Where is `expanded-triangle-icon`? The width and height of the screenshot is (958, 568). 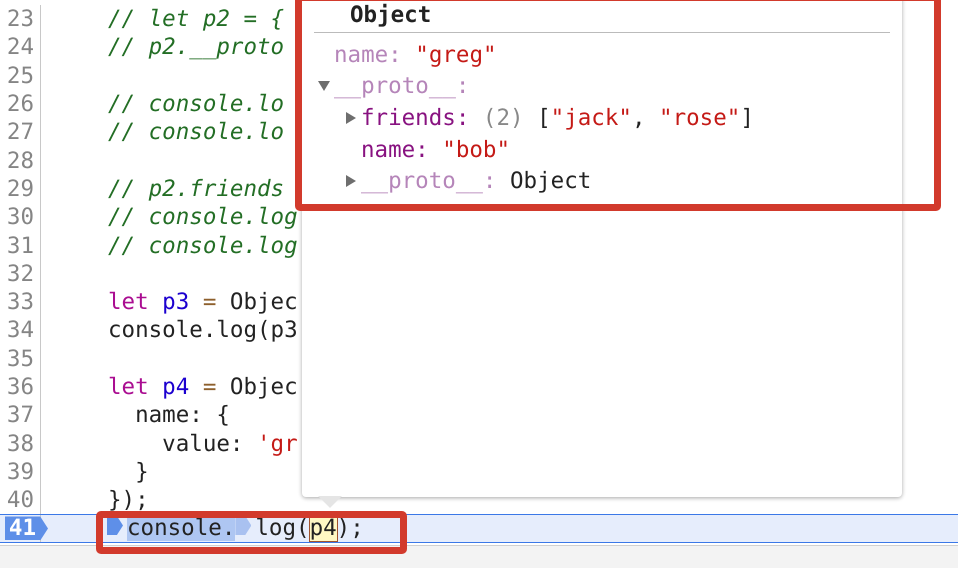 expanded-triangle-icon is located at coordinates (324, 86).